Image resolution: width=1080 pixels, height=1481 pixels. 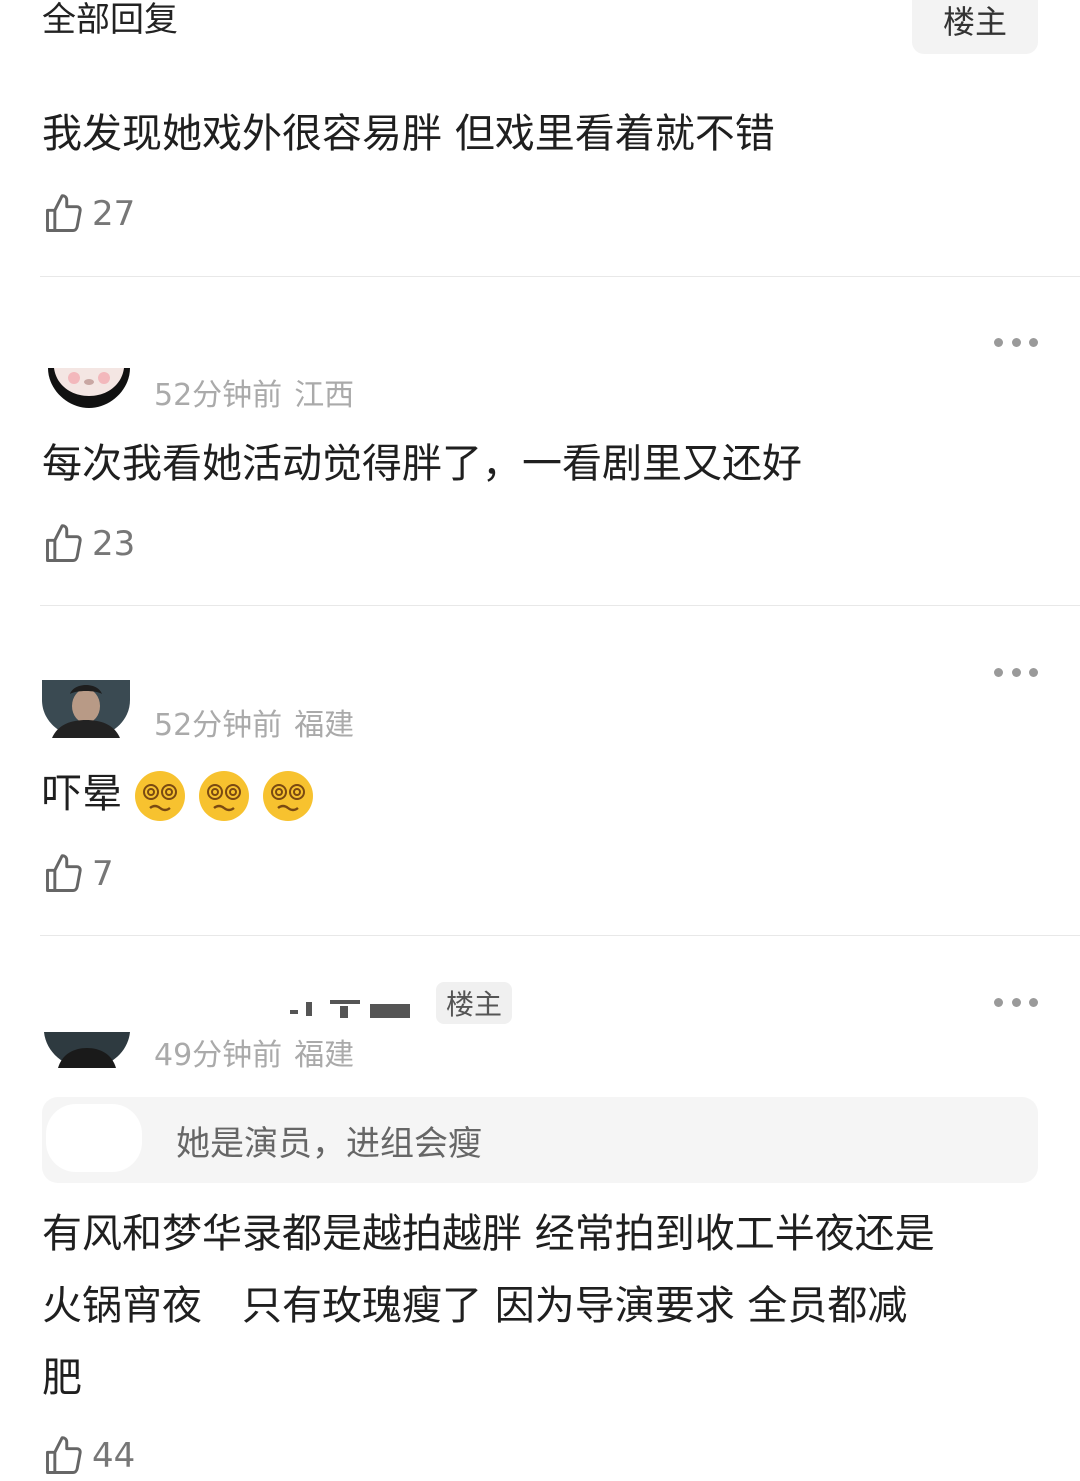 What do you see at coordinates (114, 214) in the screenshot?
I see `like-count: 27` at bounding box center [114, 214].